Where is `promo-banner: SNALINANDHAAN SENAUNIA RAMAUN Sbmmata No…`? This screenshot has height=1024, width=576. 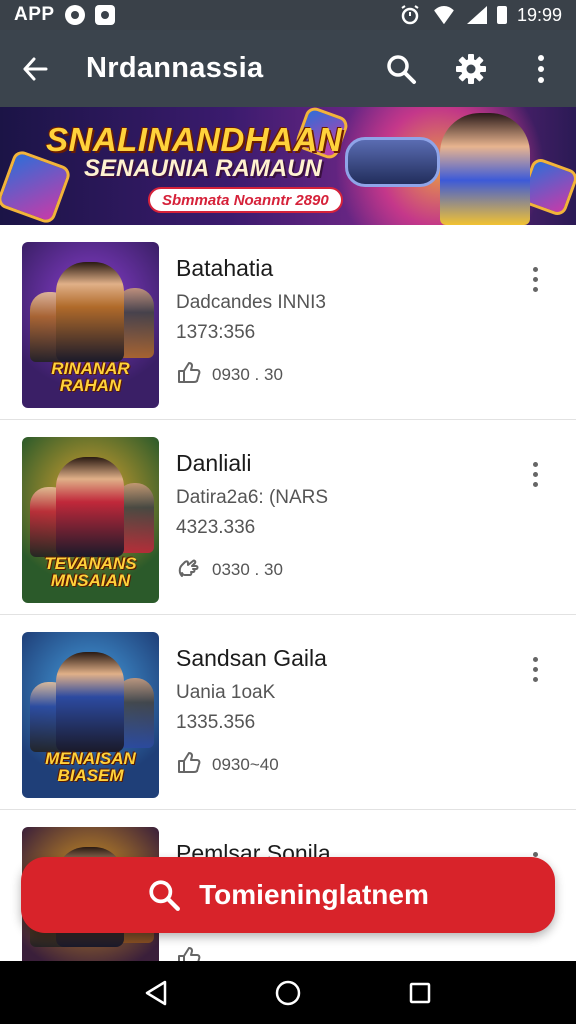 promo-banner: SNALINANDHAAN SENAUNIA RAMAUN Sbmmata No… is located at coordinates (288, 166).